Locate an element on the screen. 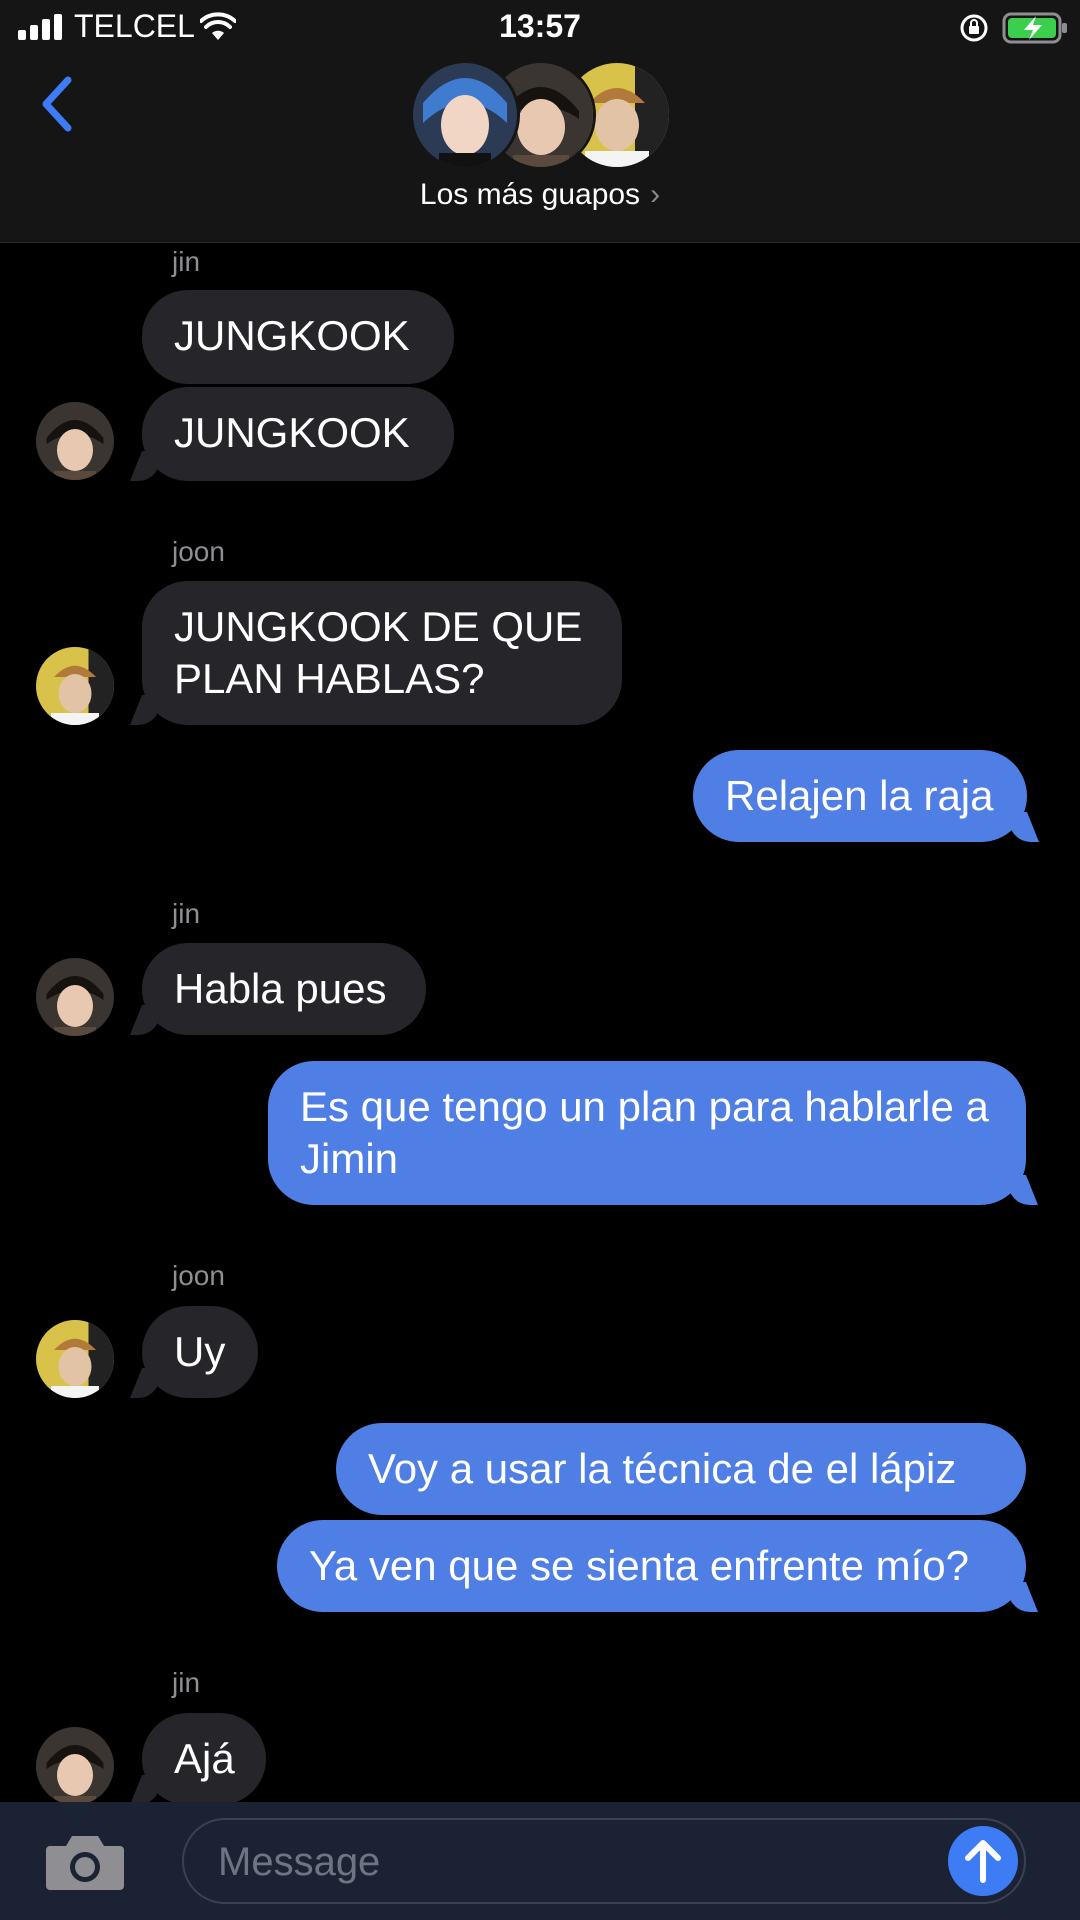 This screenshot has width=1080, height=1920. send-arrow-icon is located at coordinates (983, 1861).